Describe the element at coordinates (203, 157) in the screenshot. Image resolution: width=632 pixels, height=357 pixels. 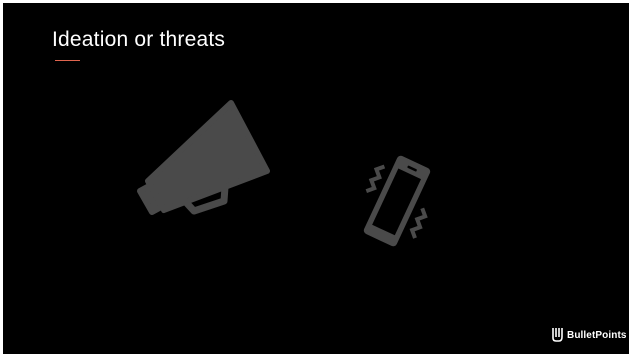
I see `megaphone-icon` at that location.